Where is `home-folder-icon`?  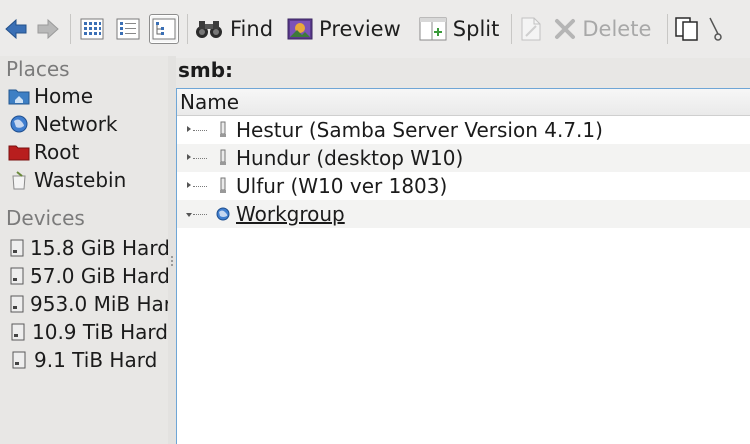
home-folder-icon is located at coordinates (19, 96).